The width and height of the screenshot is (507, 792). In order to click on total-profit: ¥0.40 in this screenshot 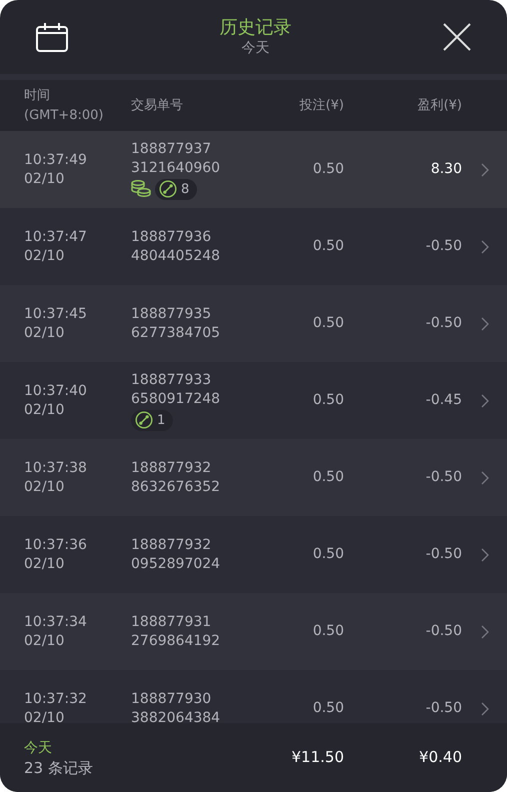, I will do `click(440, 757)`.